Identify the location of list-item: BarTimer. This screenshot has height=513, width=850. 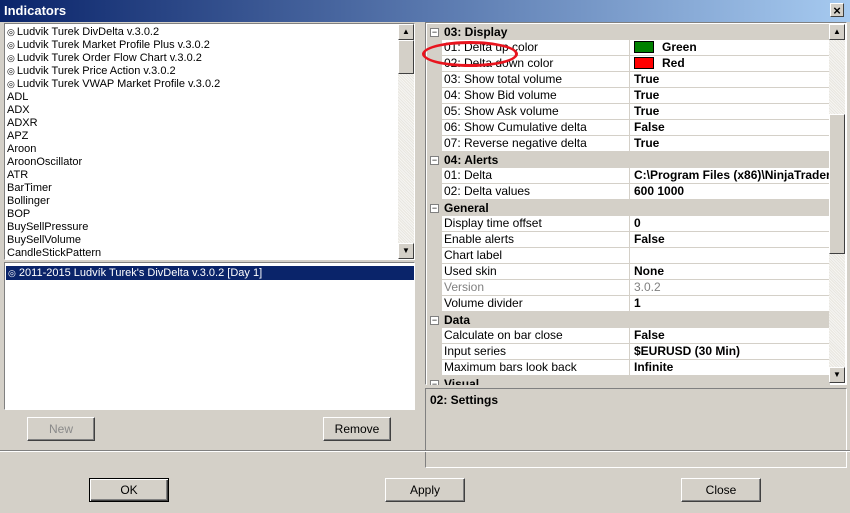
(203, 188).